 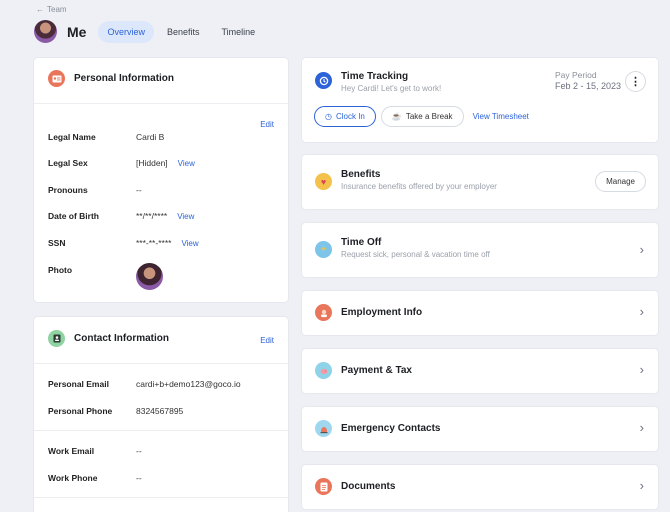 What do you see at coordinates (376, 370) in the screenshot?
I see `payment-tax-title: Payment & Tax` at bounding box center [376, 370].